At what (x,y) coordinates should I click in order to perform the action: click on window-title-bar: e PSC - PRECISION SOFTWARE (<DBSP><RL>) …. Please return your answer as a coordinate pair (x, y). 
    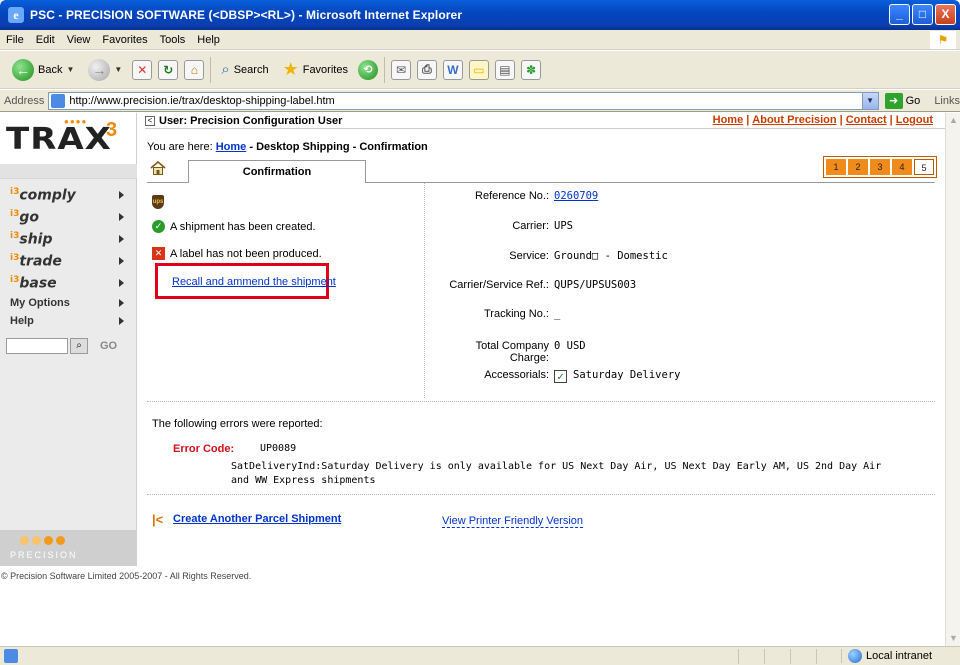
    Looking at the image, I should click on (480, 15).